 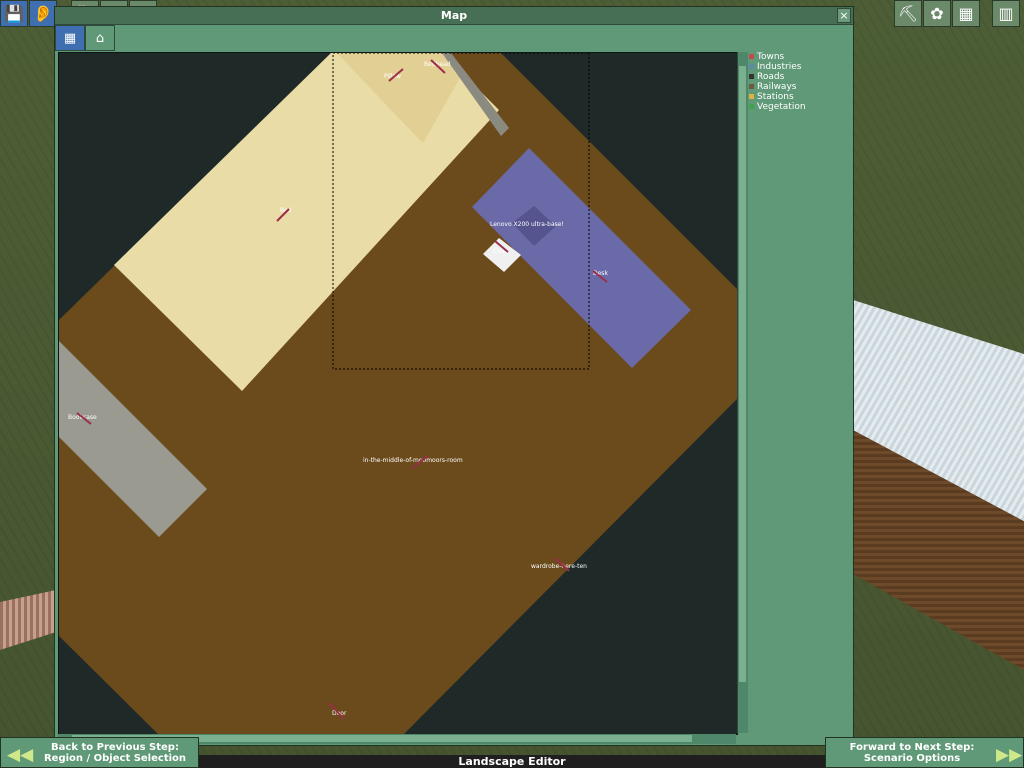 I want to click on right-toolbar: ⛏ ✿ ▦ ▥, so click(x=957, y=14).